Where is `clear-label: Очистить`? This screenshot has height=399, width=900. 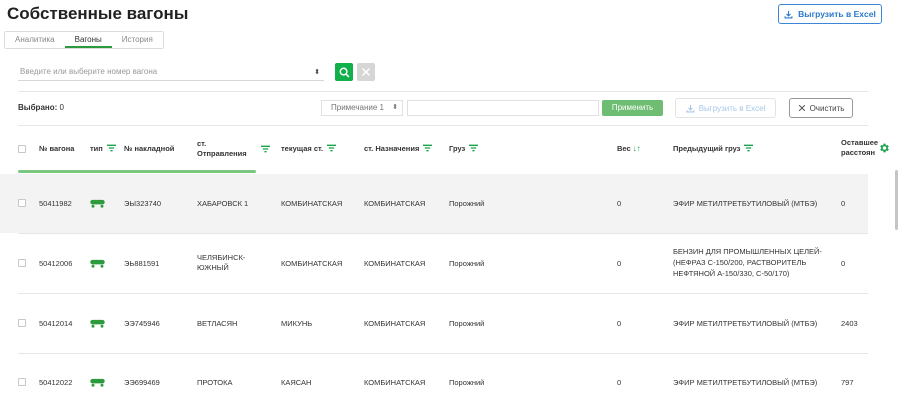 clear-label: Очистить is located at coordinates (827, 108).